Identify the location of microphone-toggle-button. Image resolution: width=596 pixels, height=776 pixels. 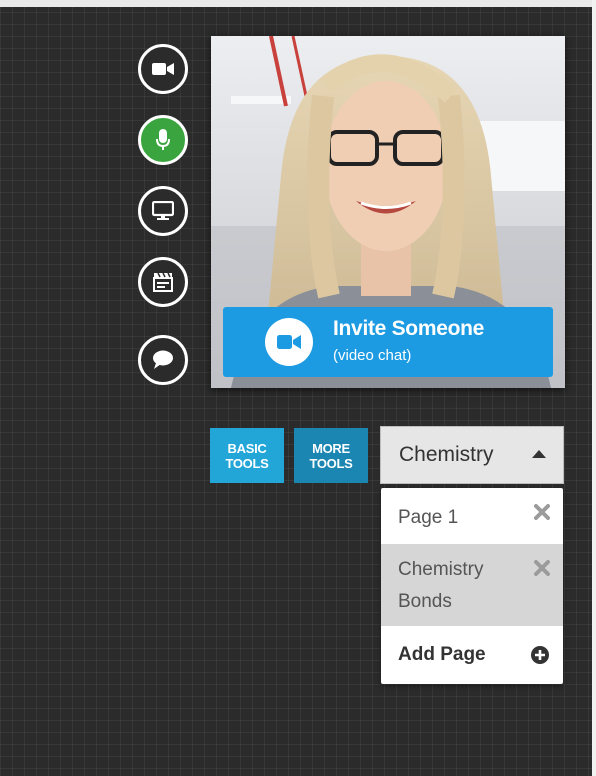
(163, 140).